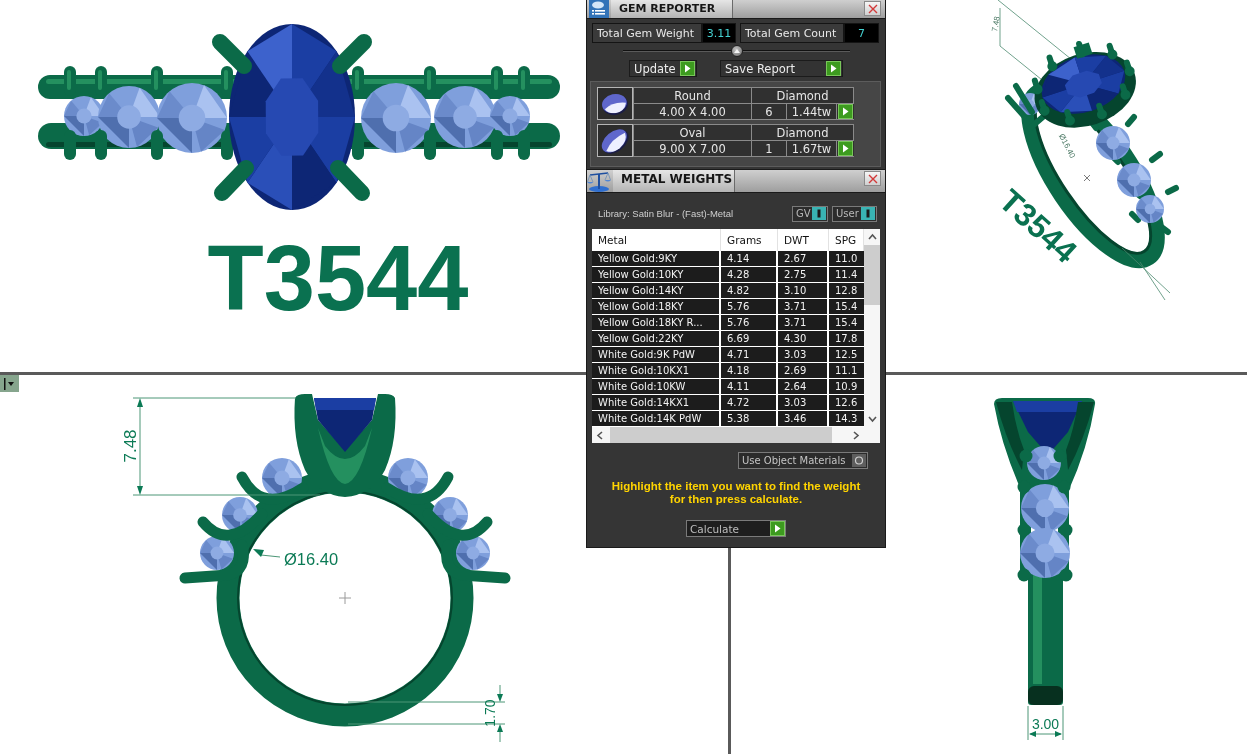 The width and height of the screenshot is (1247, 754). What do you see at coordinates (803, 460) in the screenshot?
I see `use-object-materials-toggle: Use Object Materials` at bounding box center [803, 460].